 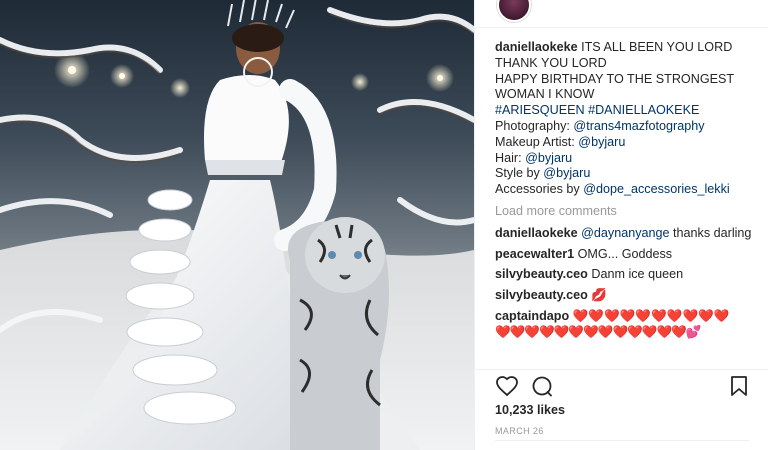 What do you see at coordinates (507, 386) in the screenshot?
I see `heart-icon` at bounding box center [507, 386].